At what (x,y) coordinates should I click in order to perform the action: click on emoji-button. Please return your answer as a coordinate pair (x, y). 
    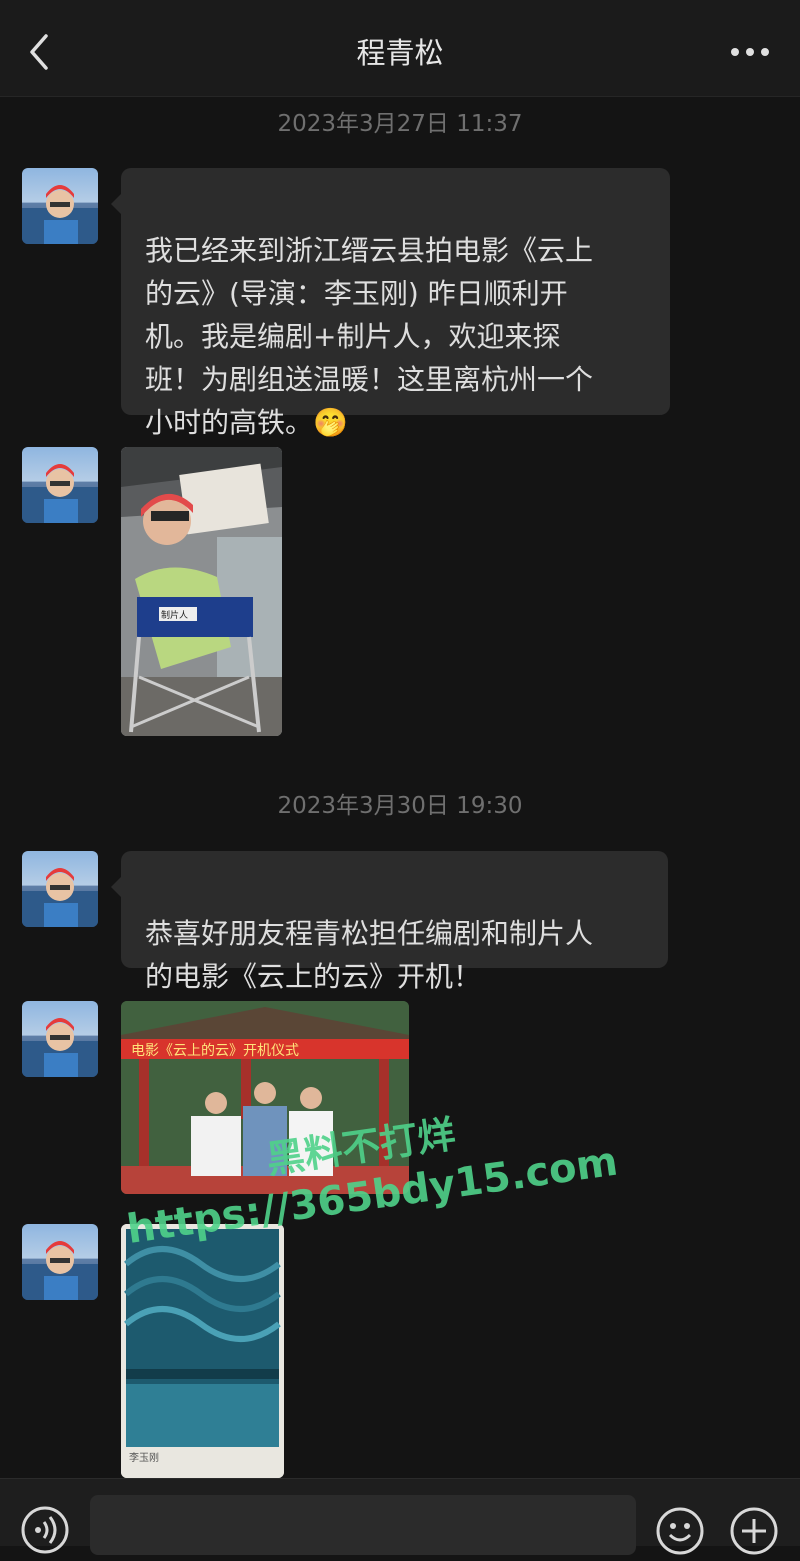
    Looking at the image, I should click on (680, 1531).